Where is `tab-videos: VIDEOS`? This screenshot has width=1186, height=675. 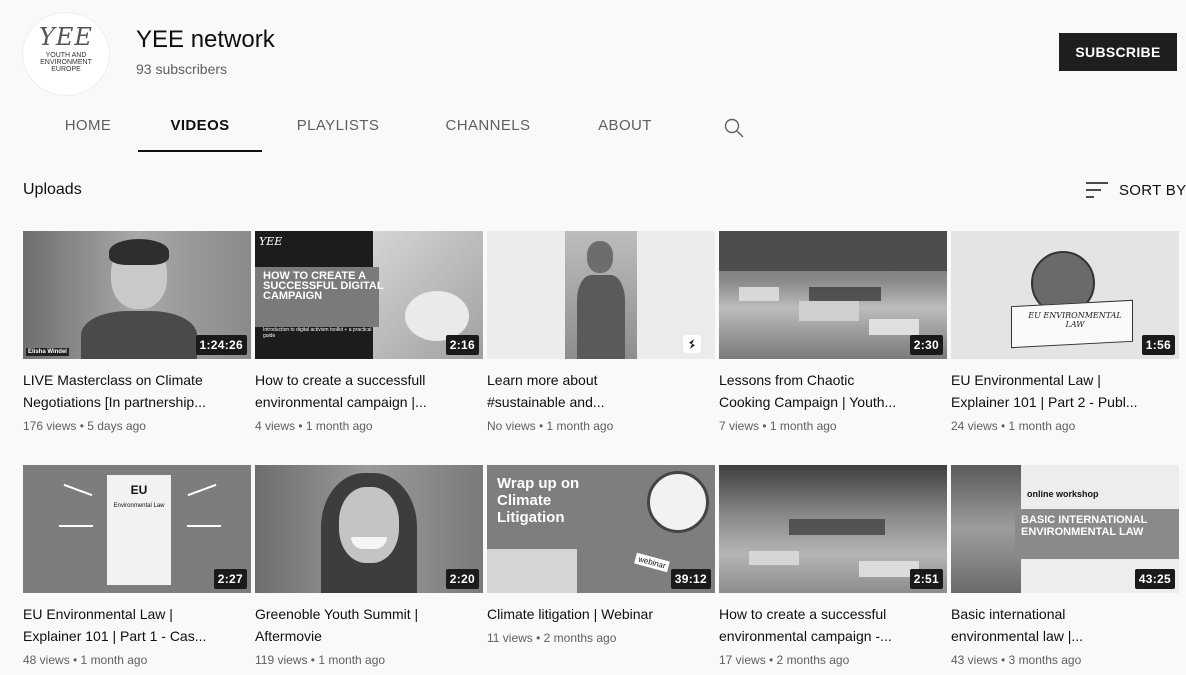
tab-videos: VIDEOS is located at coordinates (200, 126).